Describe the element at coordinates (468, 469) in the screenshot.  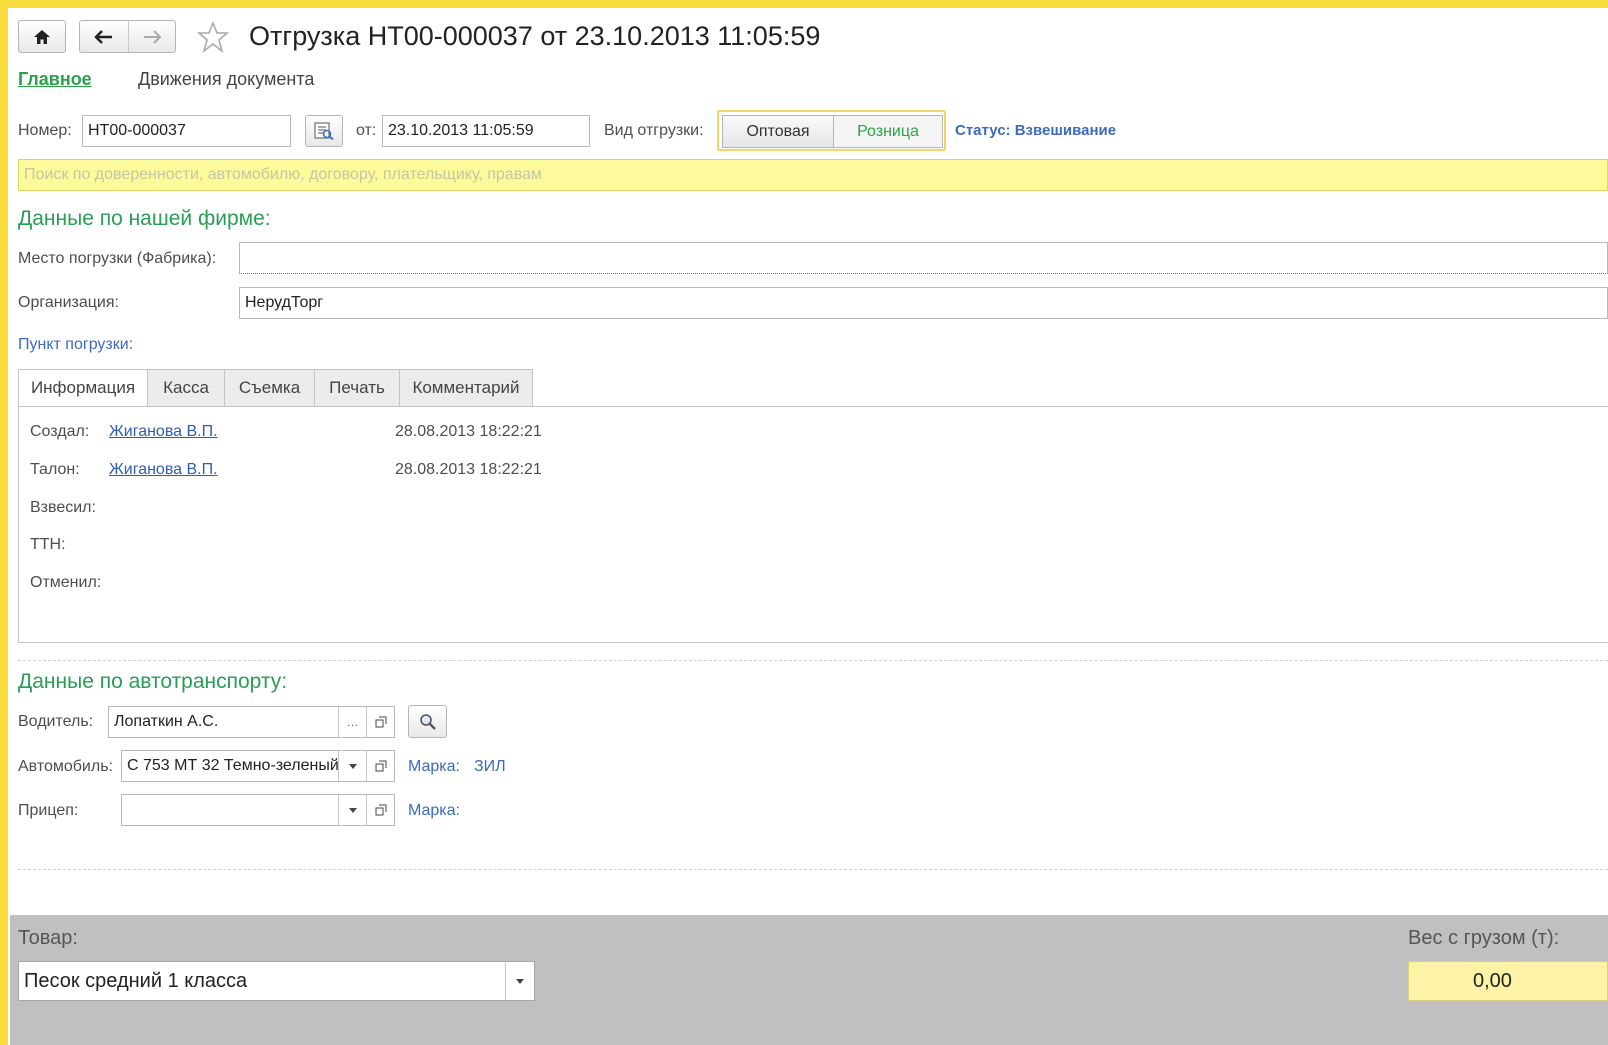
I see `ticket-date: 28.08.2013 18:22:21` at that location.